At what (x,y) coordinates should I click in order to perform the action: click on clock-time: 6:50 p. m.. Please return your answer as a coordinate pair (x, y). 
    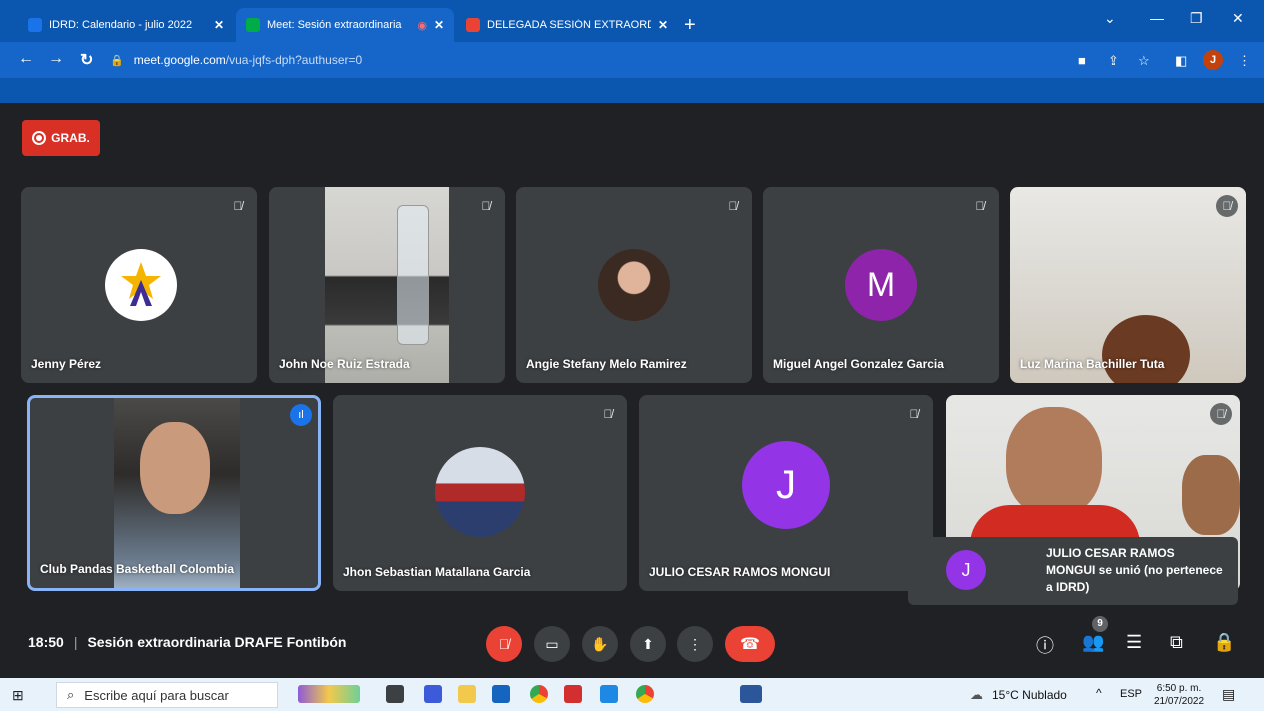
    Looking at the image, I should click on (1179, 688).